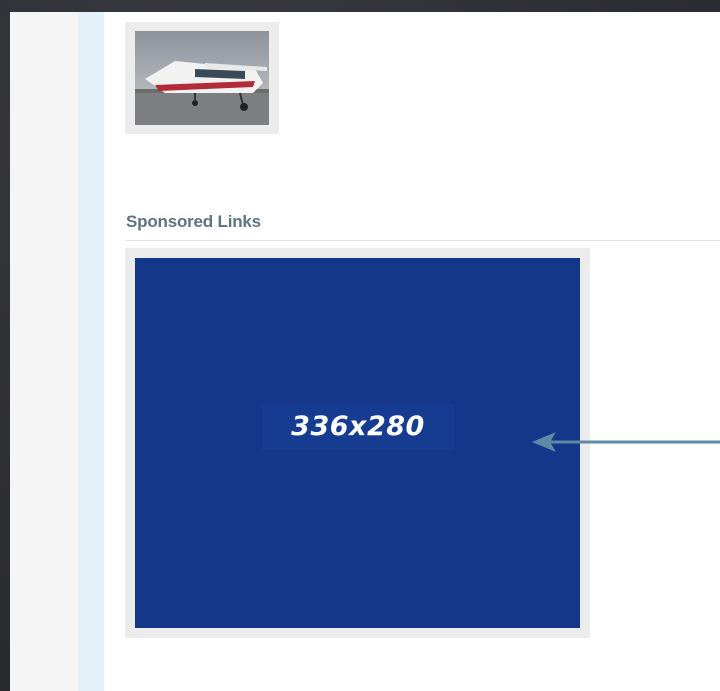  I want to click on sponsored-links-heading: Sponsored Links, so click(193, 221).